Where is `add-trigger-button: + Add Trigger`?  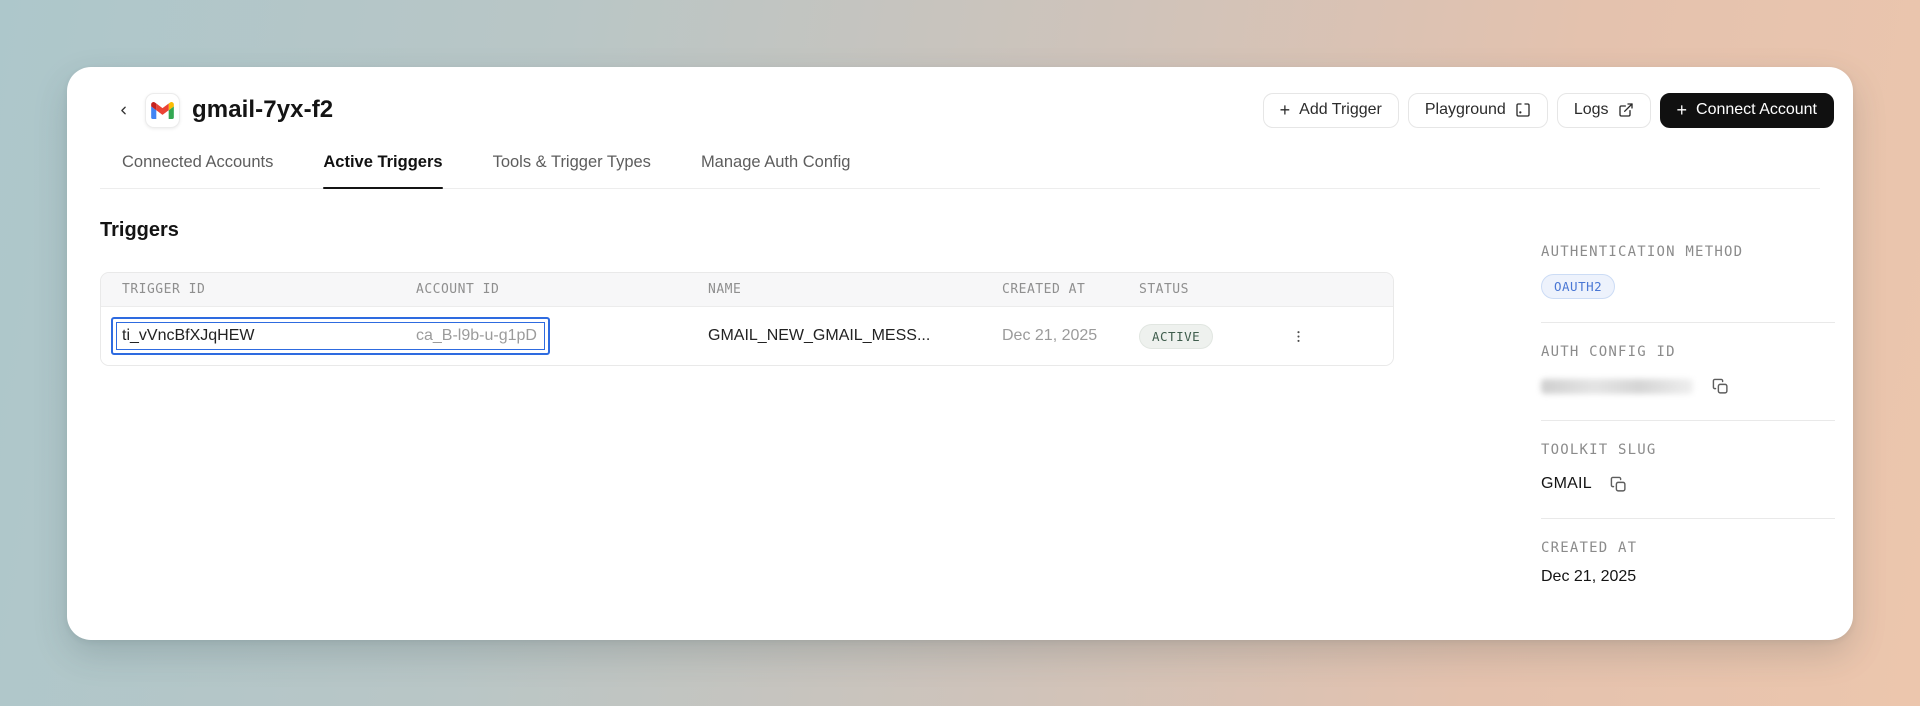 add-trigger-button: + Add Trigger is located at coordinates (1330, 110).